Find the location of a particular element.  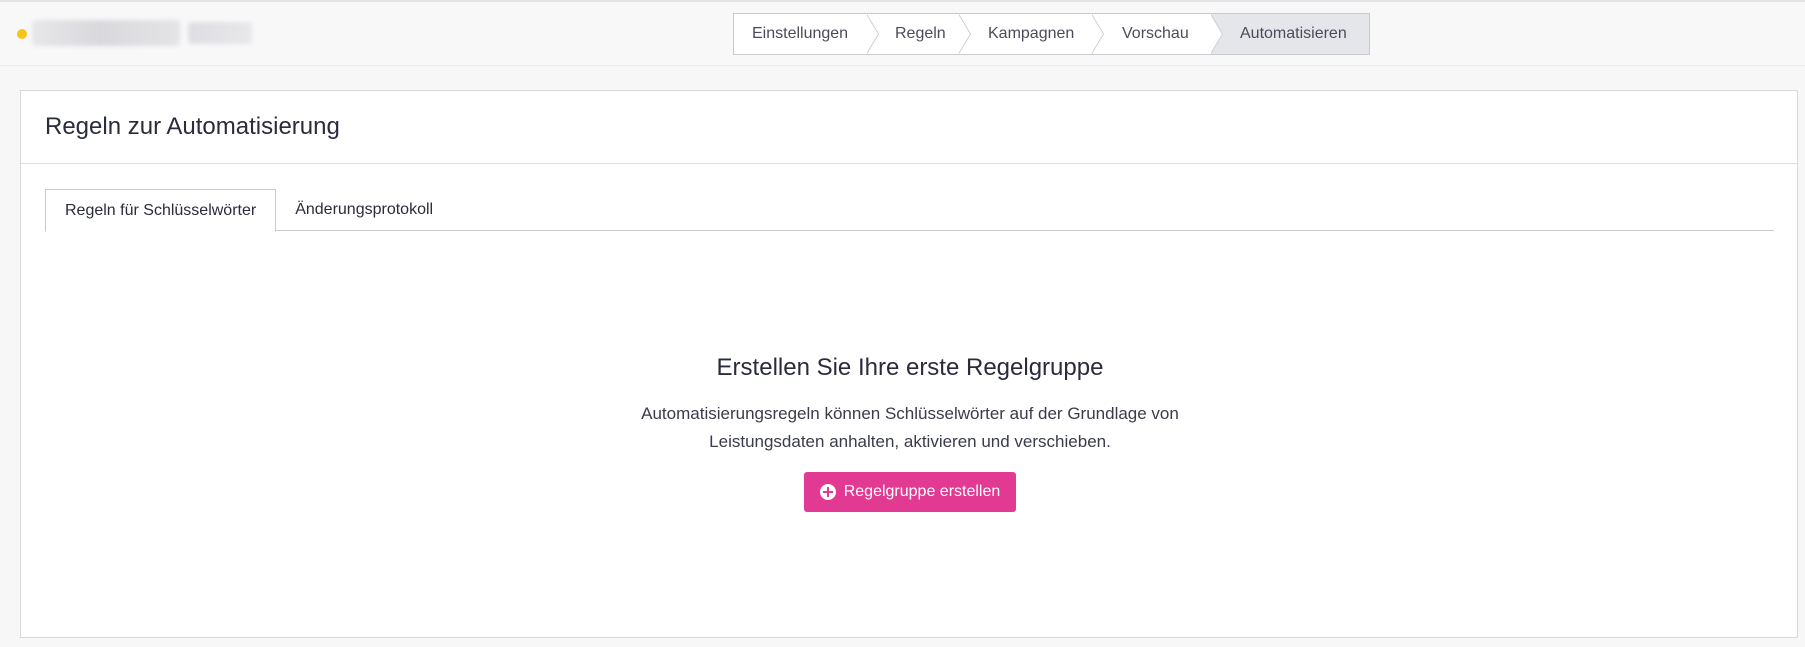

status-dot-icon is located at coordinates (22, 34).